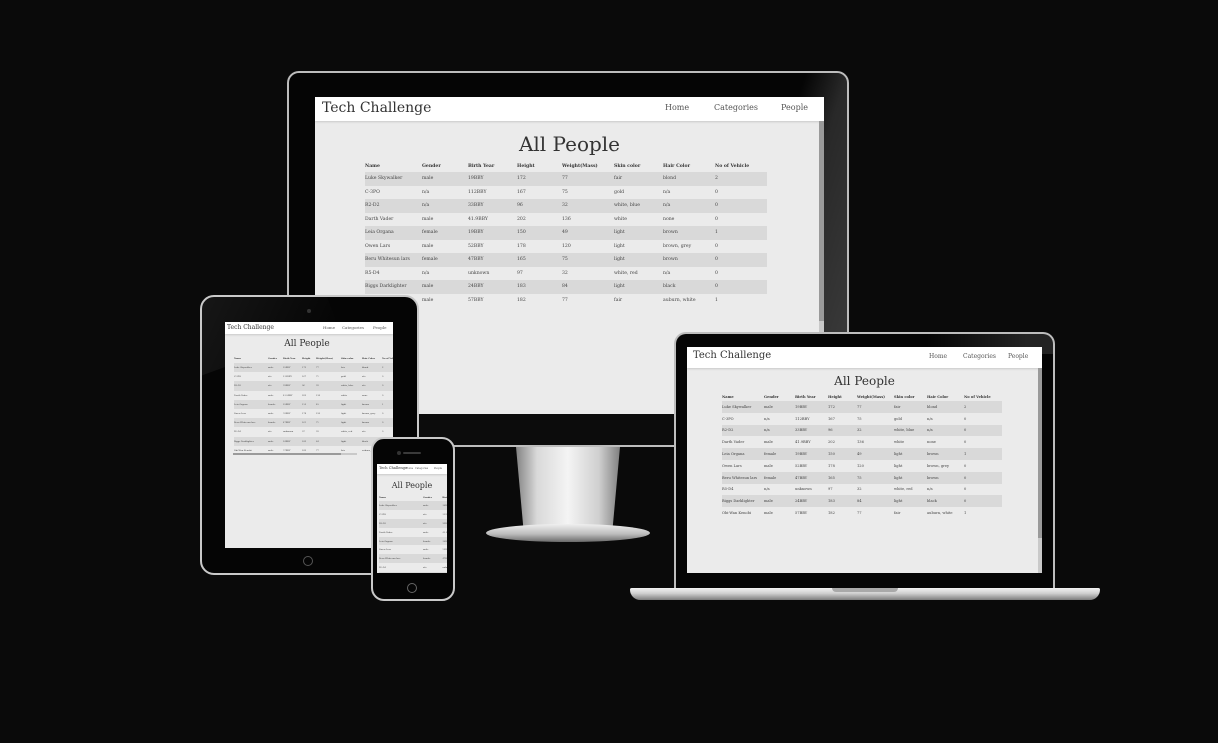  Describe the element at coordinates (931, 442) in the screenshot. I see `table-cell: none` at that location.